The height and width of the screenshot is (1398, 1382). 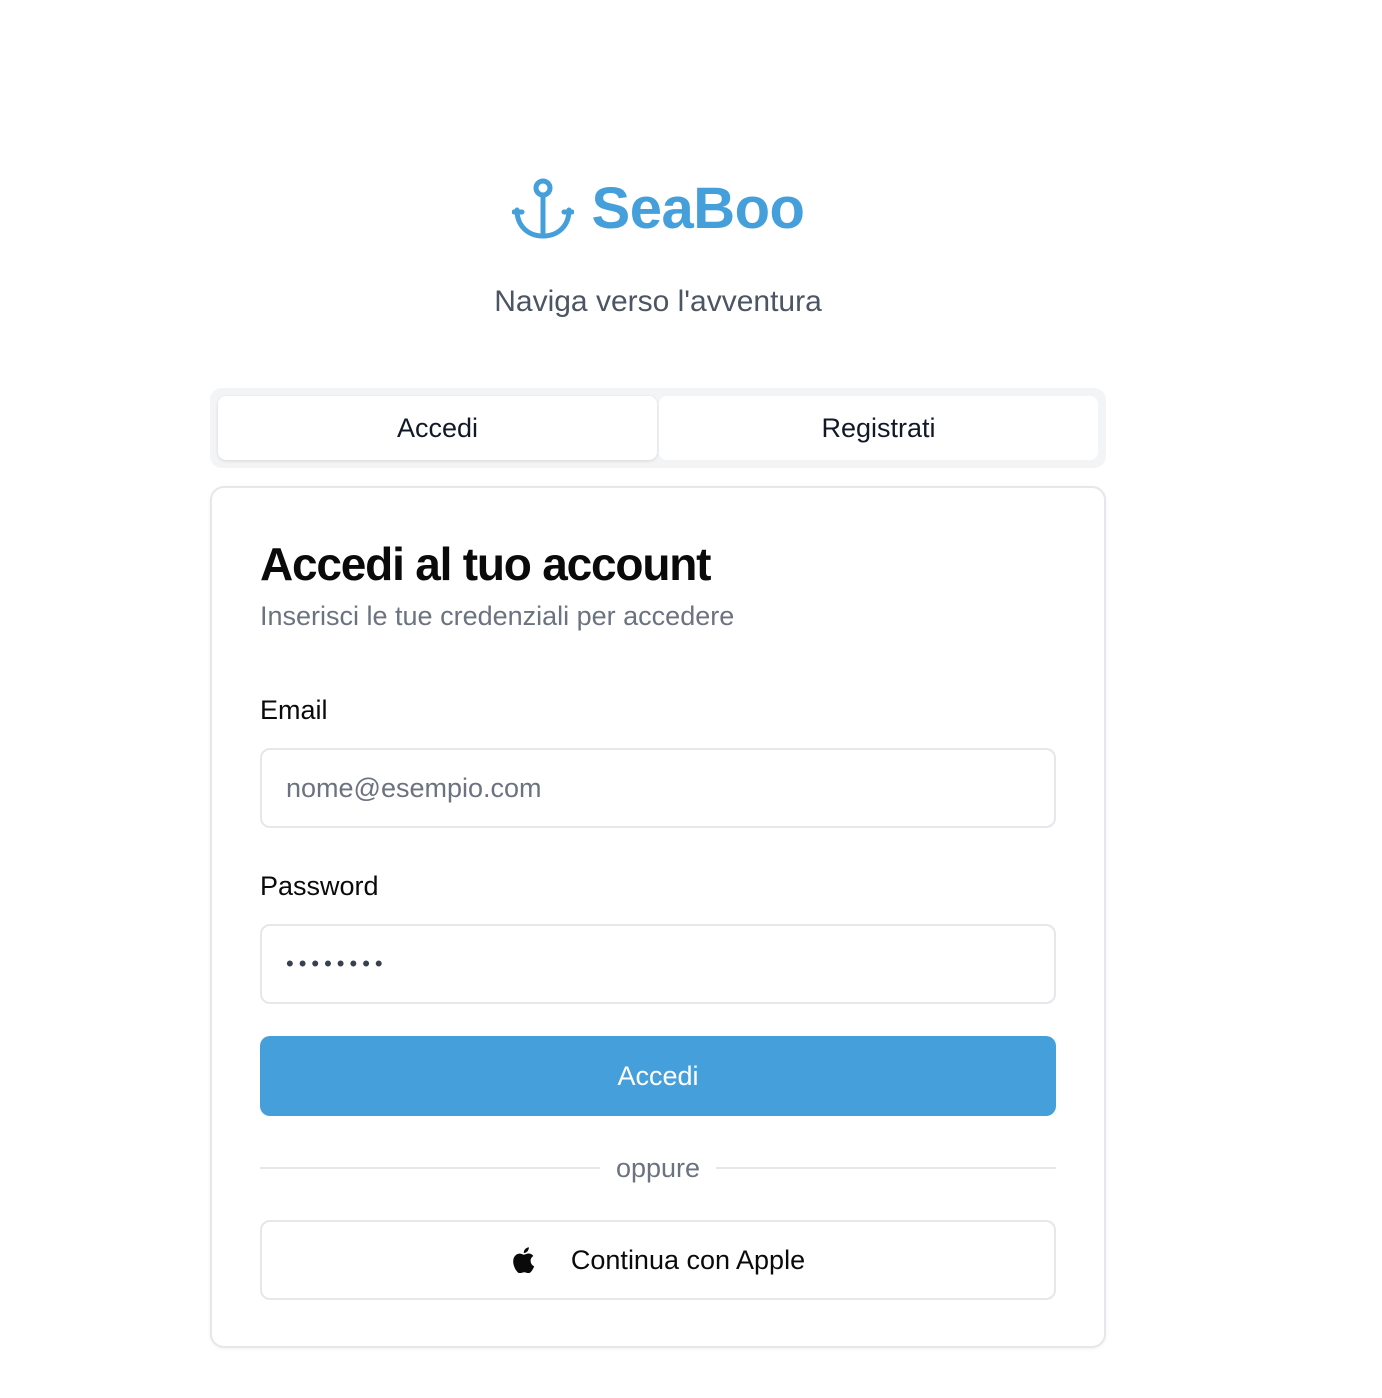 What do you see at coordinates (523, 1260) in the screenshot?
I see `apple-icon` at bounding box center [523, 1260].